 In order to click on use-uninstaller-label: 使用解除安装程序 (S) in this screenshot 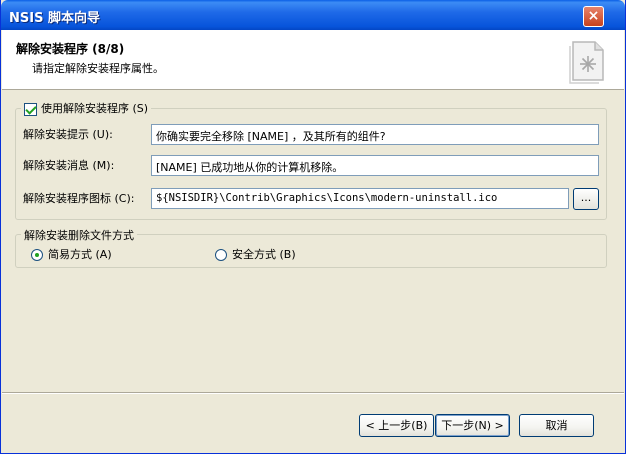, I will do `click(95, 108)`.